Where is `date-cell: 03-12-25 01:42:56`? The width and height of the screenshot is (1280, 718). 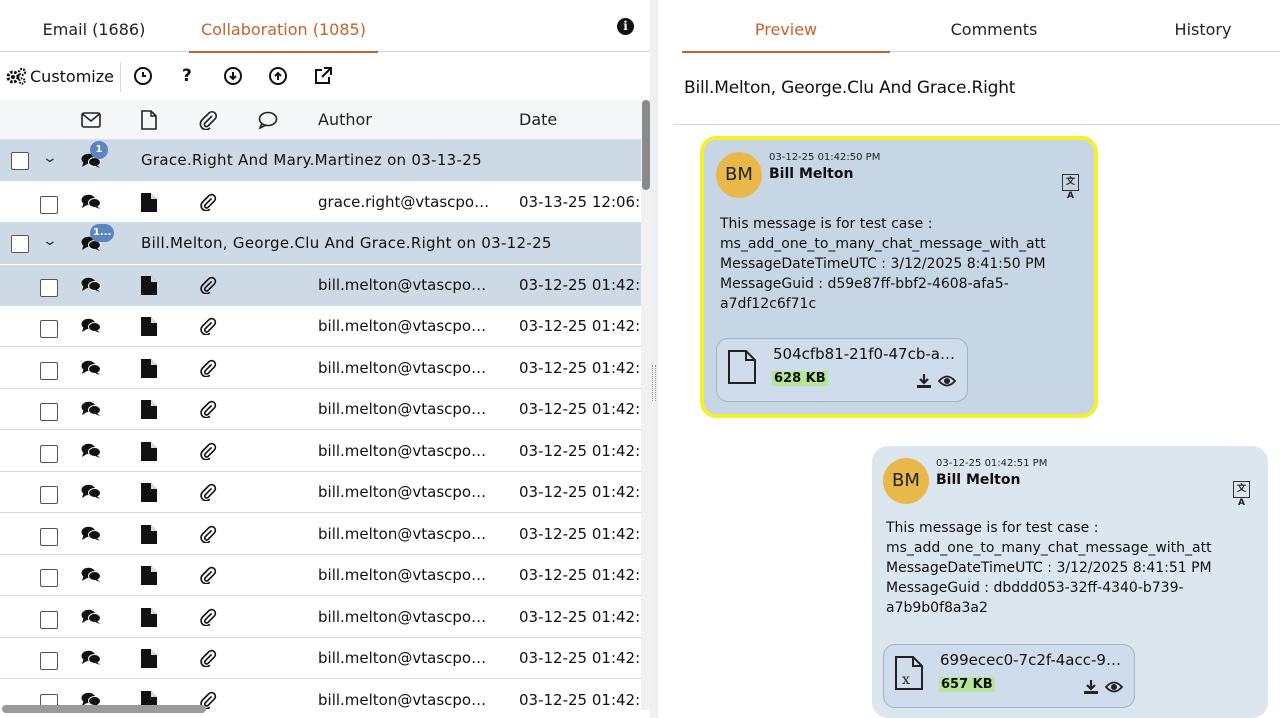
date-cell: 03-12-25 01:42:56 is located at coordinates (580, 533).